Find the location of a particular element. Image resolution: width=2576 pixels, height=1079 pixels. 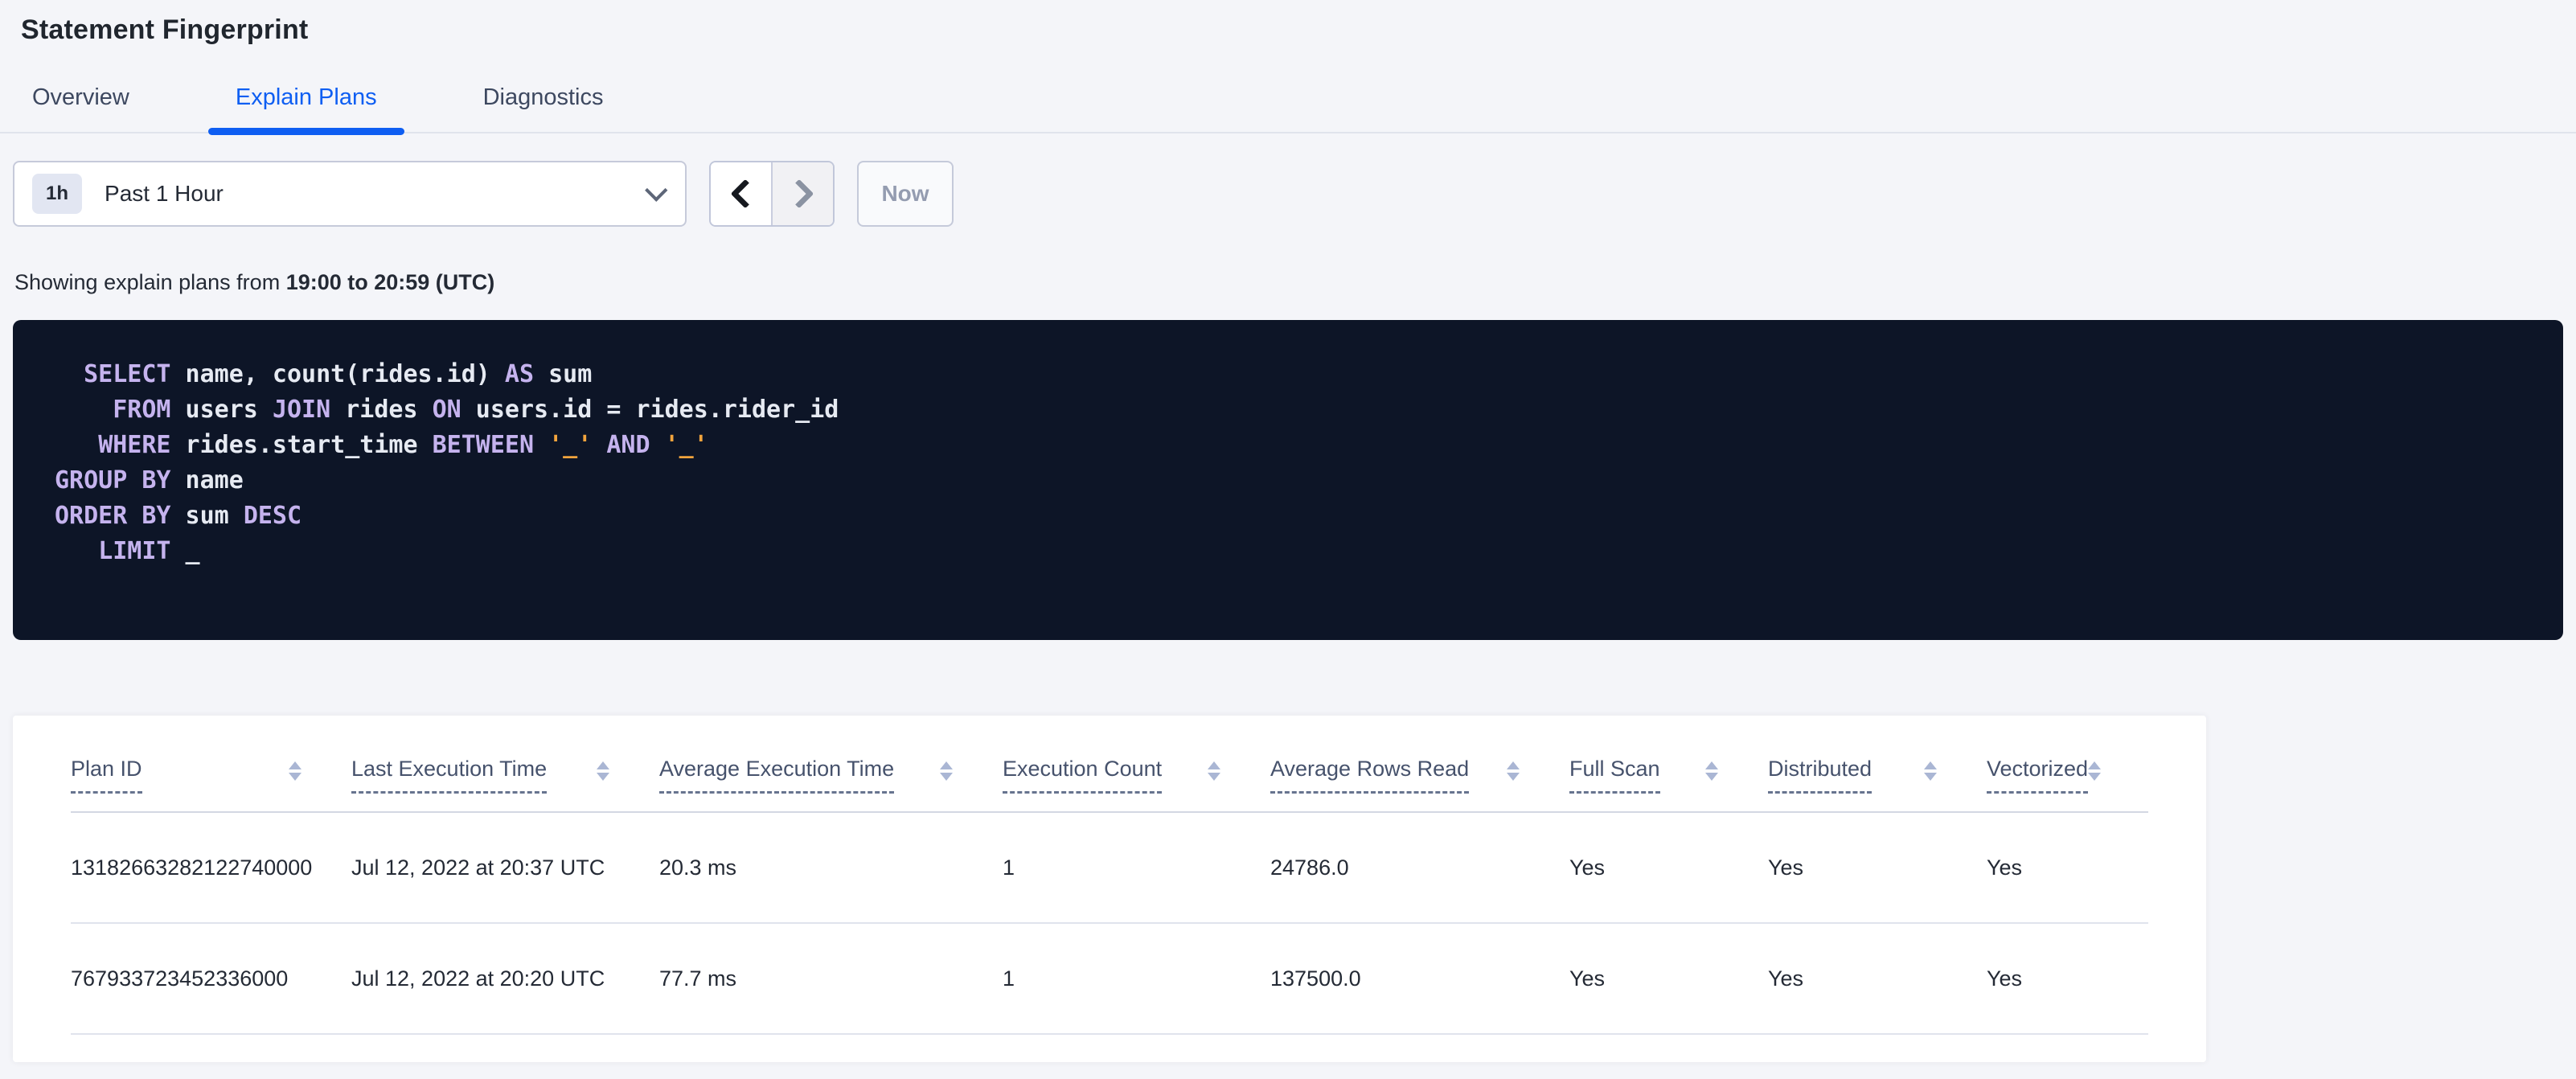

tab-explain-plans: Explain Plans is located at coordinates (305, 109).